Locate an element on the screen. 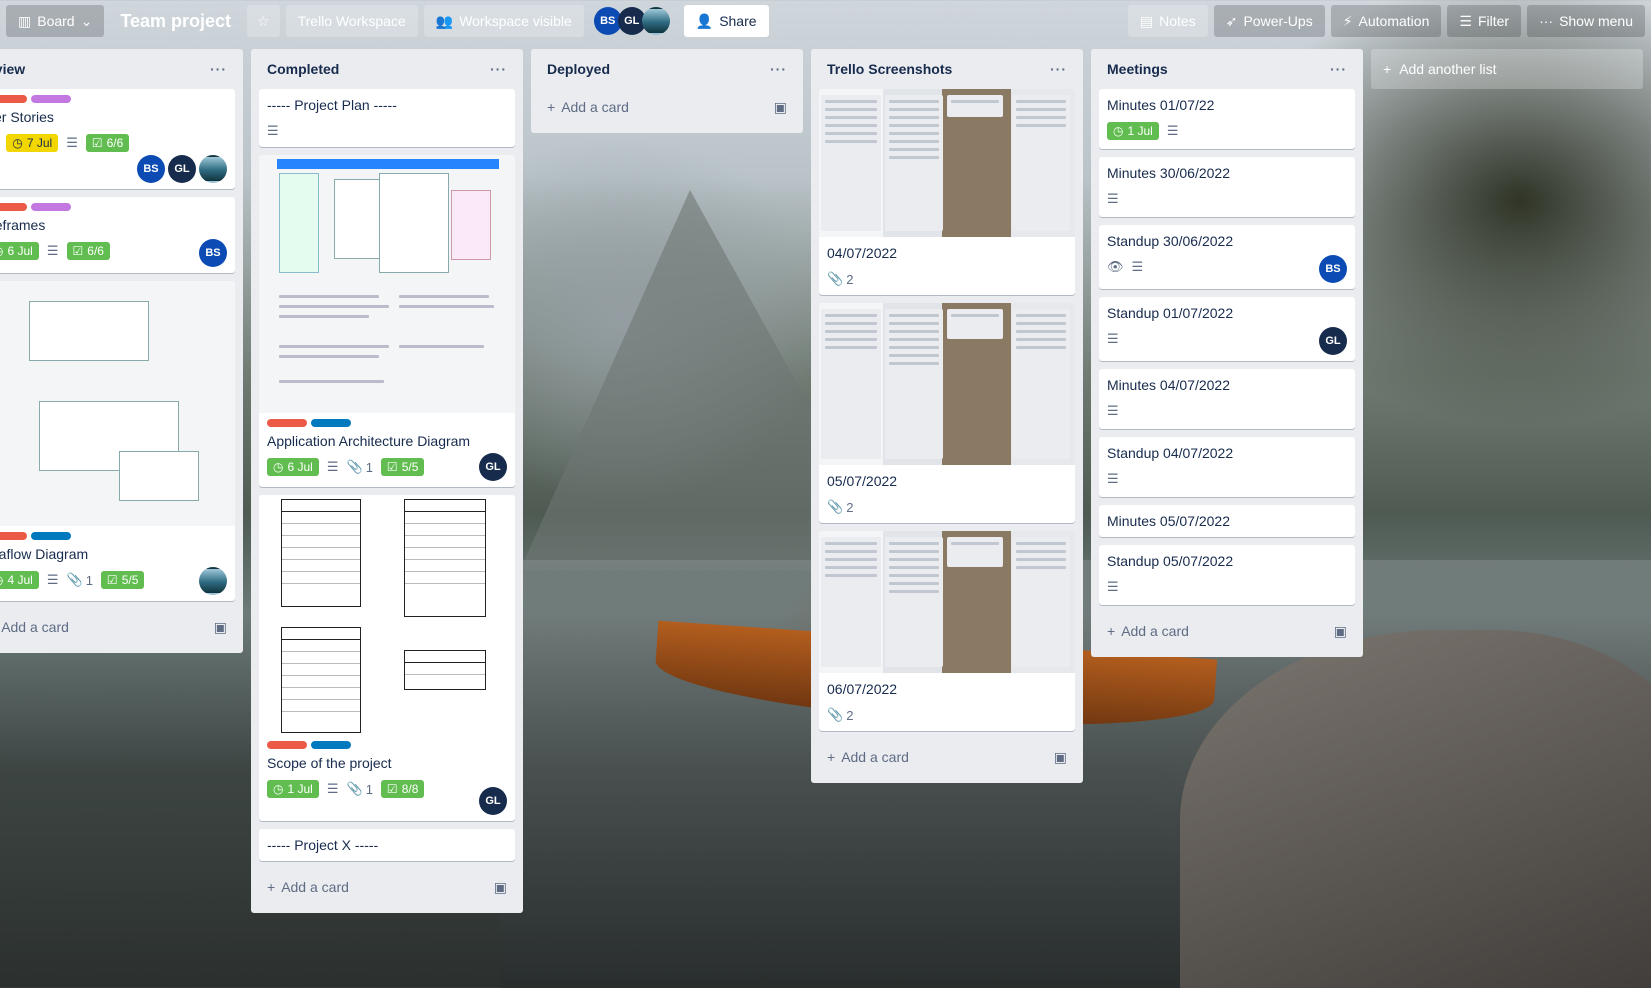 The image size is (1651, 988). plus-icon: + is located at coordinates (1387, 69).